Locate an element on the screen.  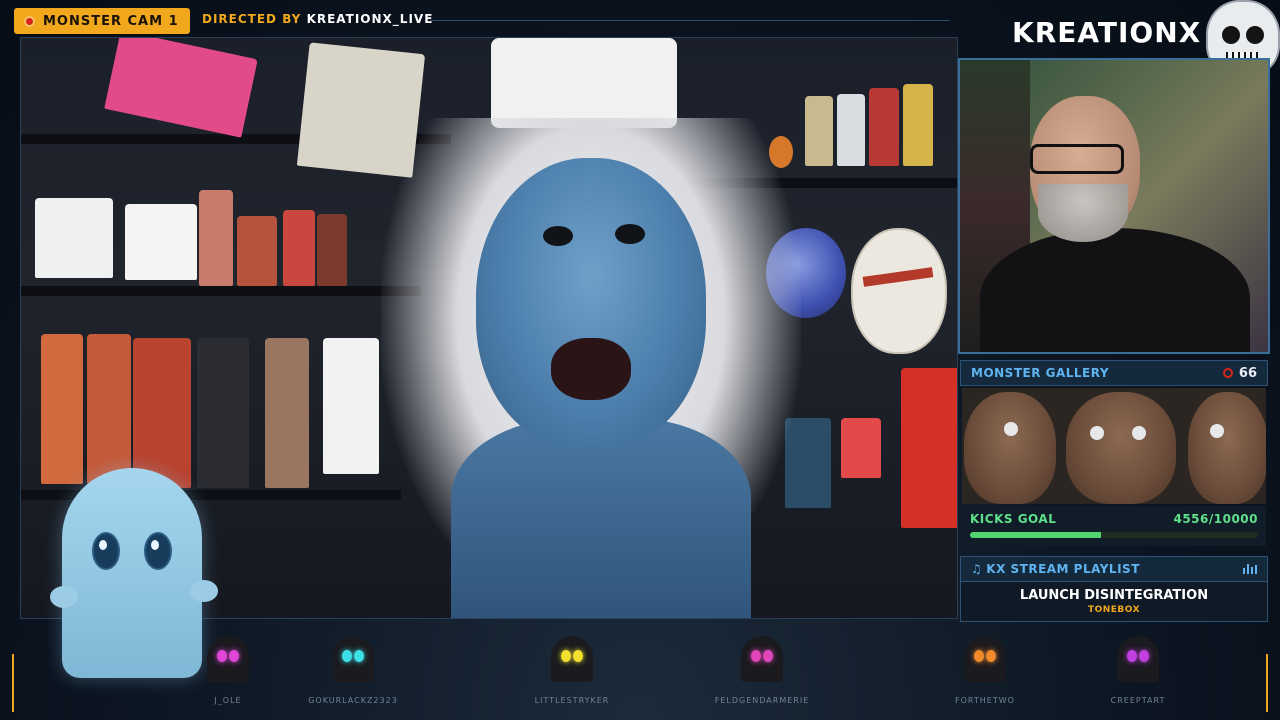
directed-by-label: DIRECTED BY is located at coordinates (252, 19).